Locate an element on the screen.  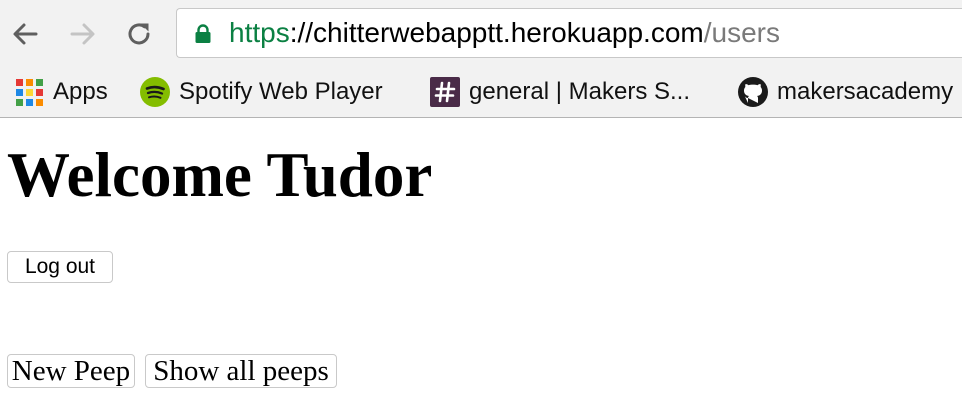
welcome-heading: Welcome Tudor is located at coordinates (220, 175).